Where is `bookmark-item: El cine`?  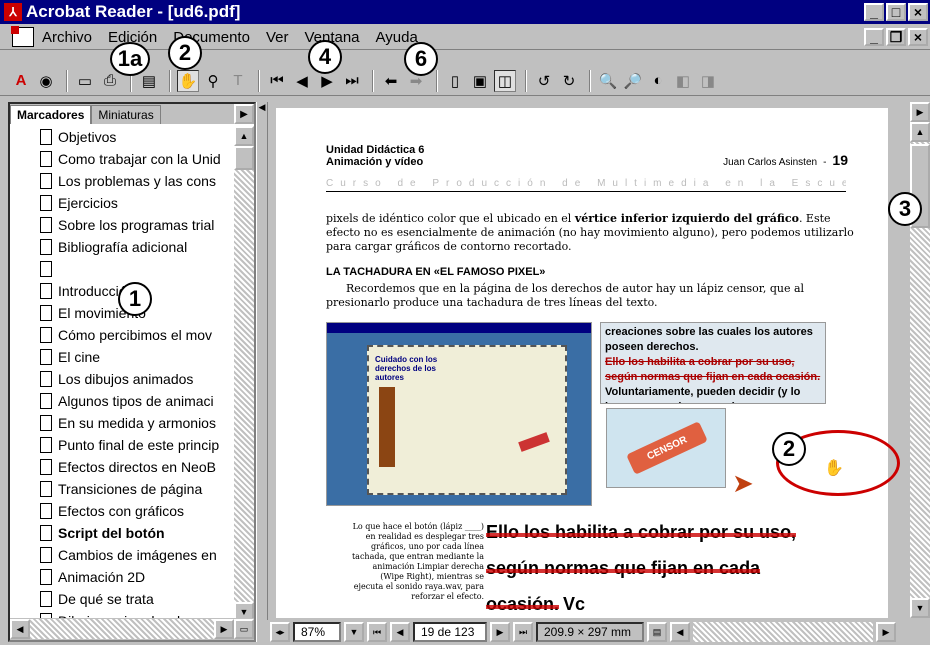 bookmark-item: El cine is located at coordinates (121, 357).